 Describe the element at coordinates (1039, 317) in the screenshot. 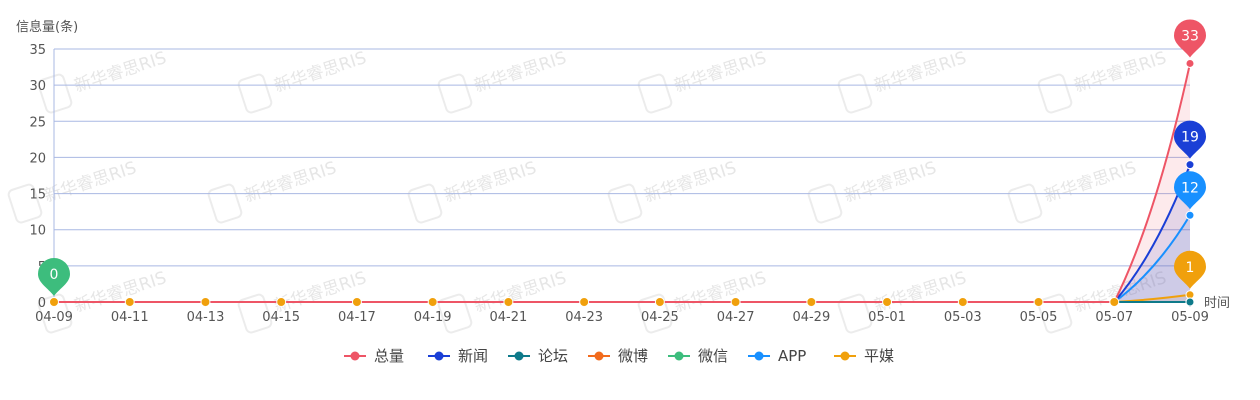

I see `x-tick-label: 05-05` at that location.